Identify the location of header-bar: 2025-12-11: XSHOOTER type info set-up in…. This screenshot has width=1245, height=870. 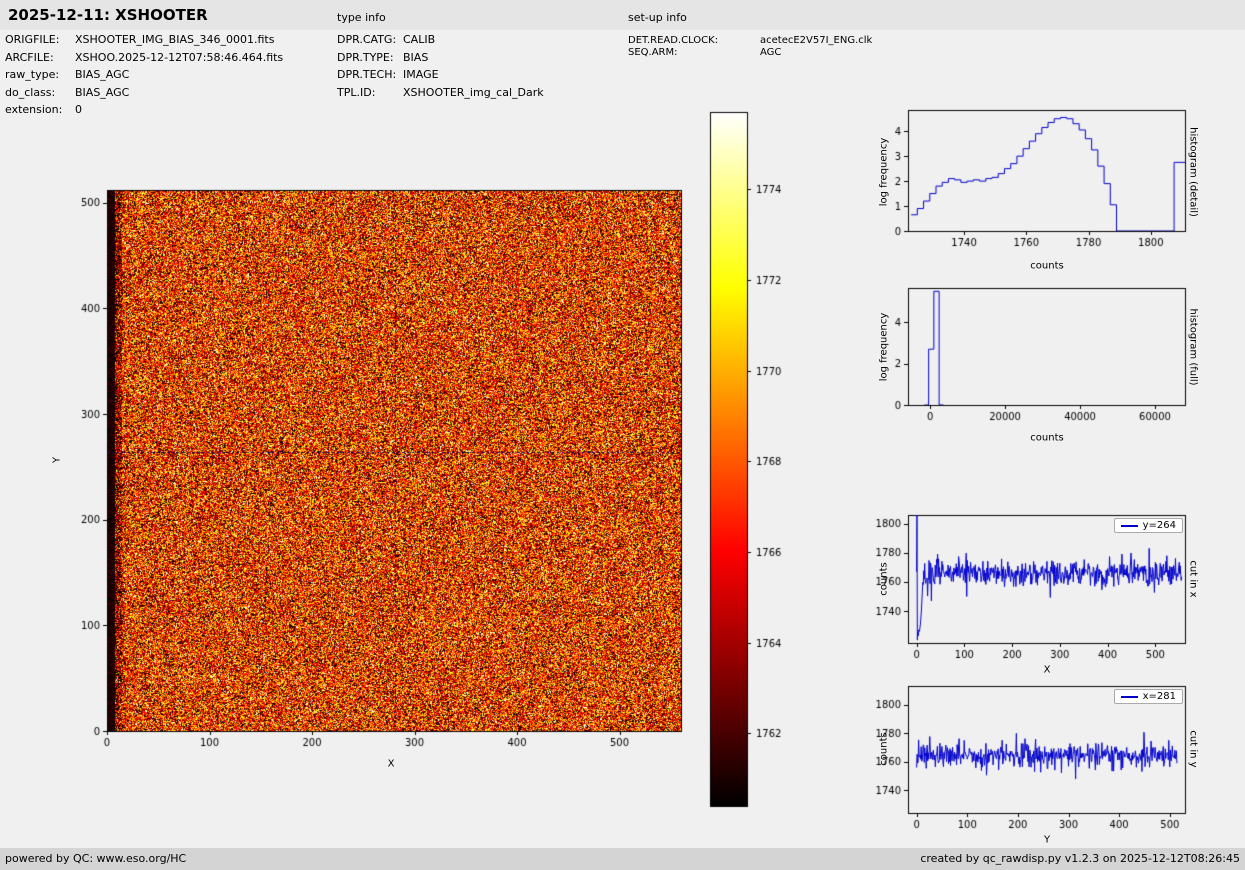
(622, 15).